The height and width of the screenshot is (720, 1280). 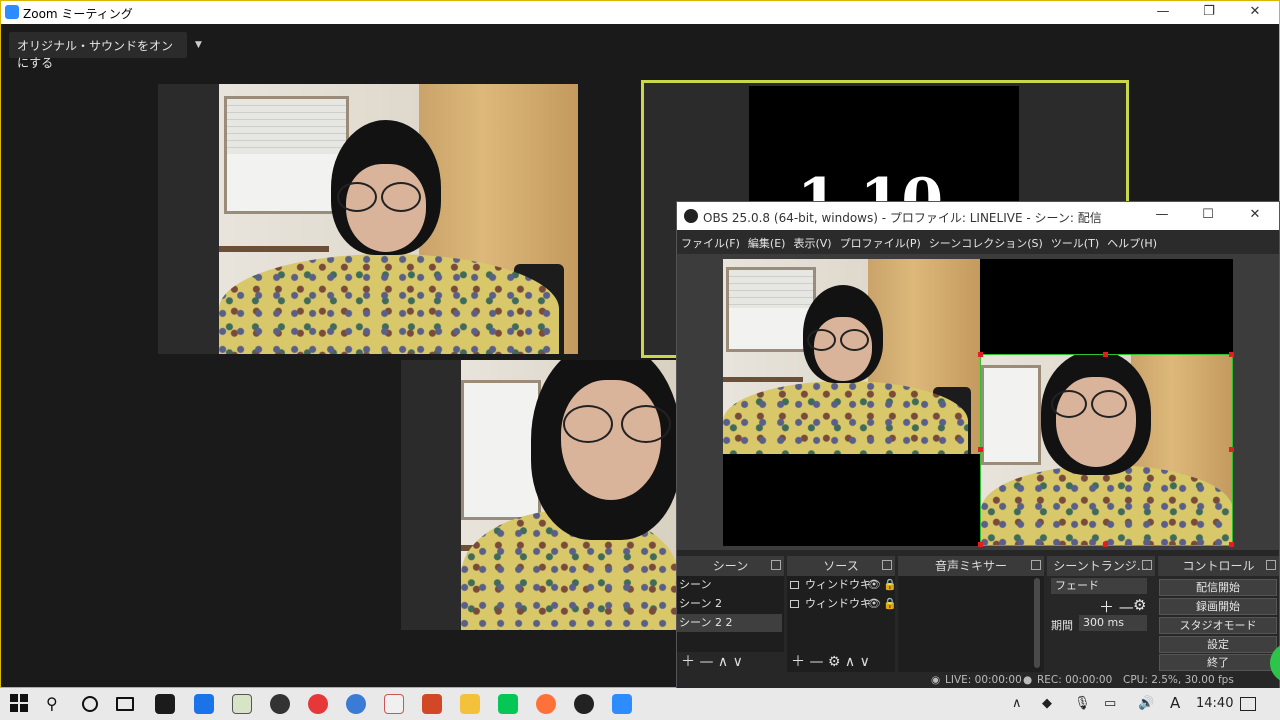 I want to click on scene-item: シーン, so click(x=729, y=585).